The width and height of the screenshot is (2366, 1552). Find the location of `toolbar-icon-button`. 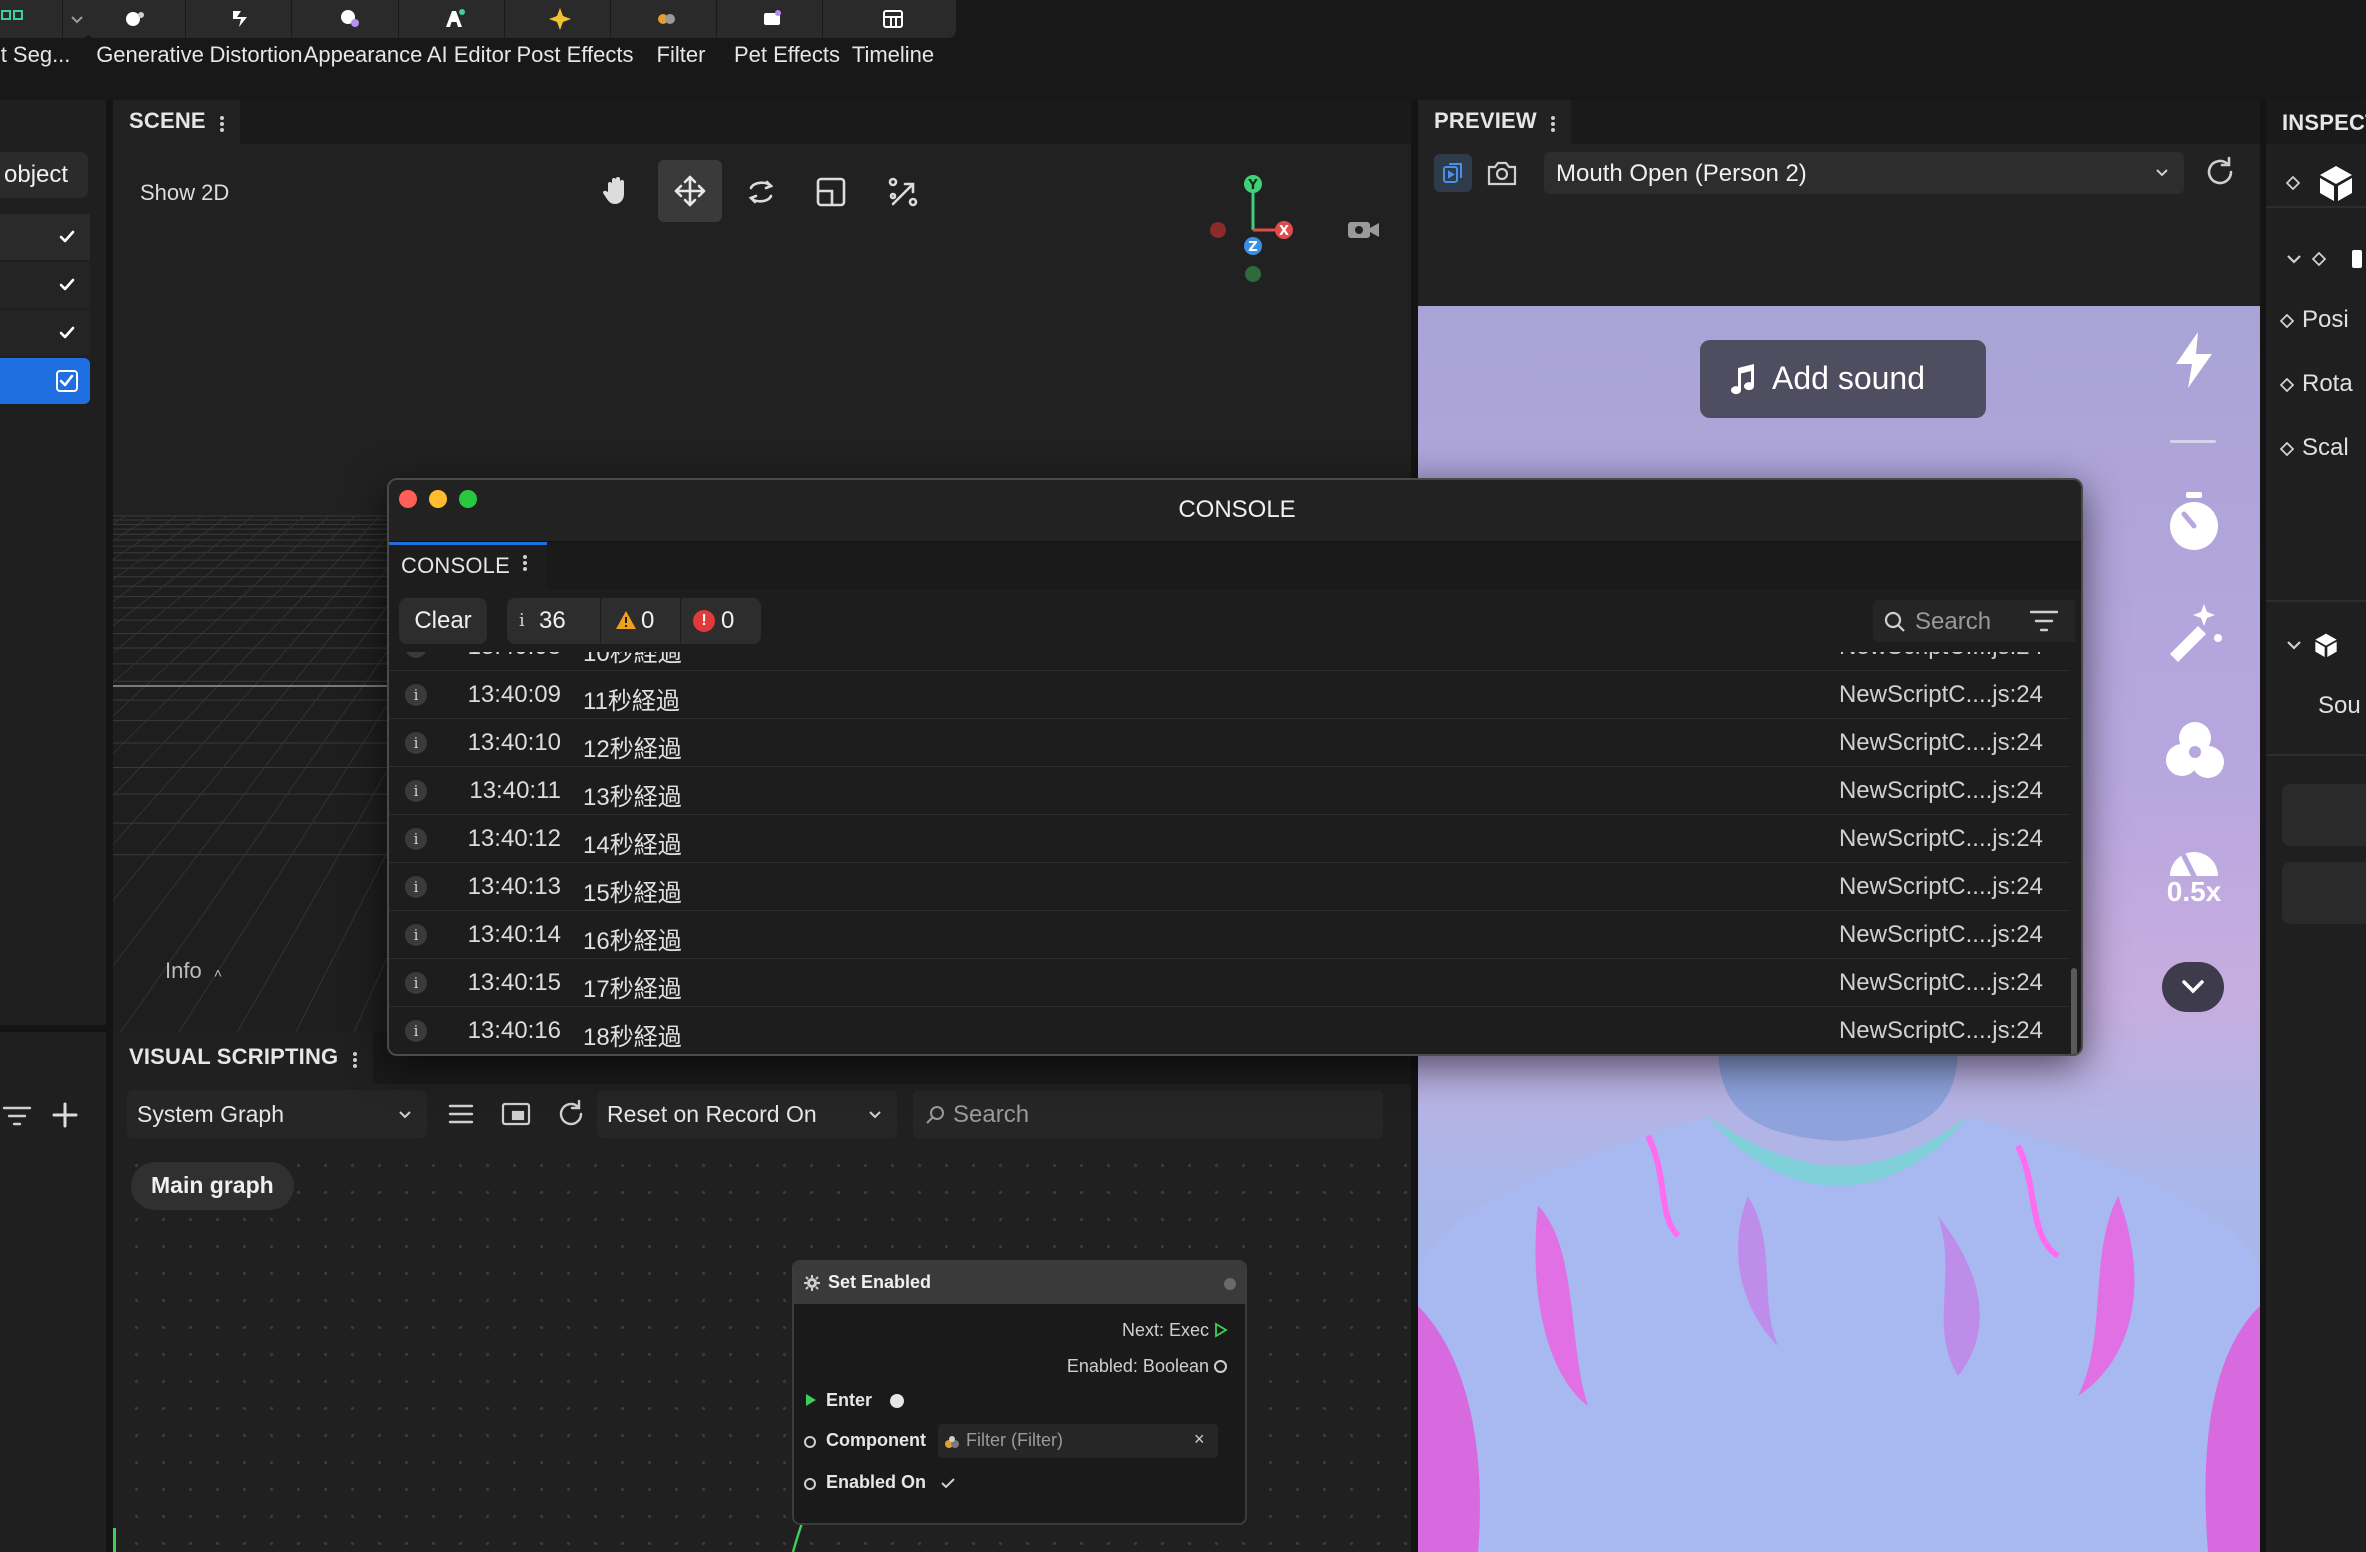

toolbar-icon-button is located at coordinates (893, 19).